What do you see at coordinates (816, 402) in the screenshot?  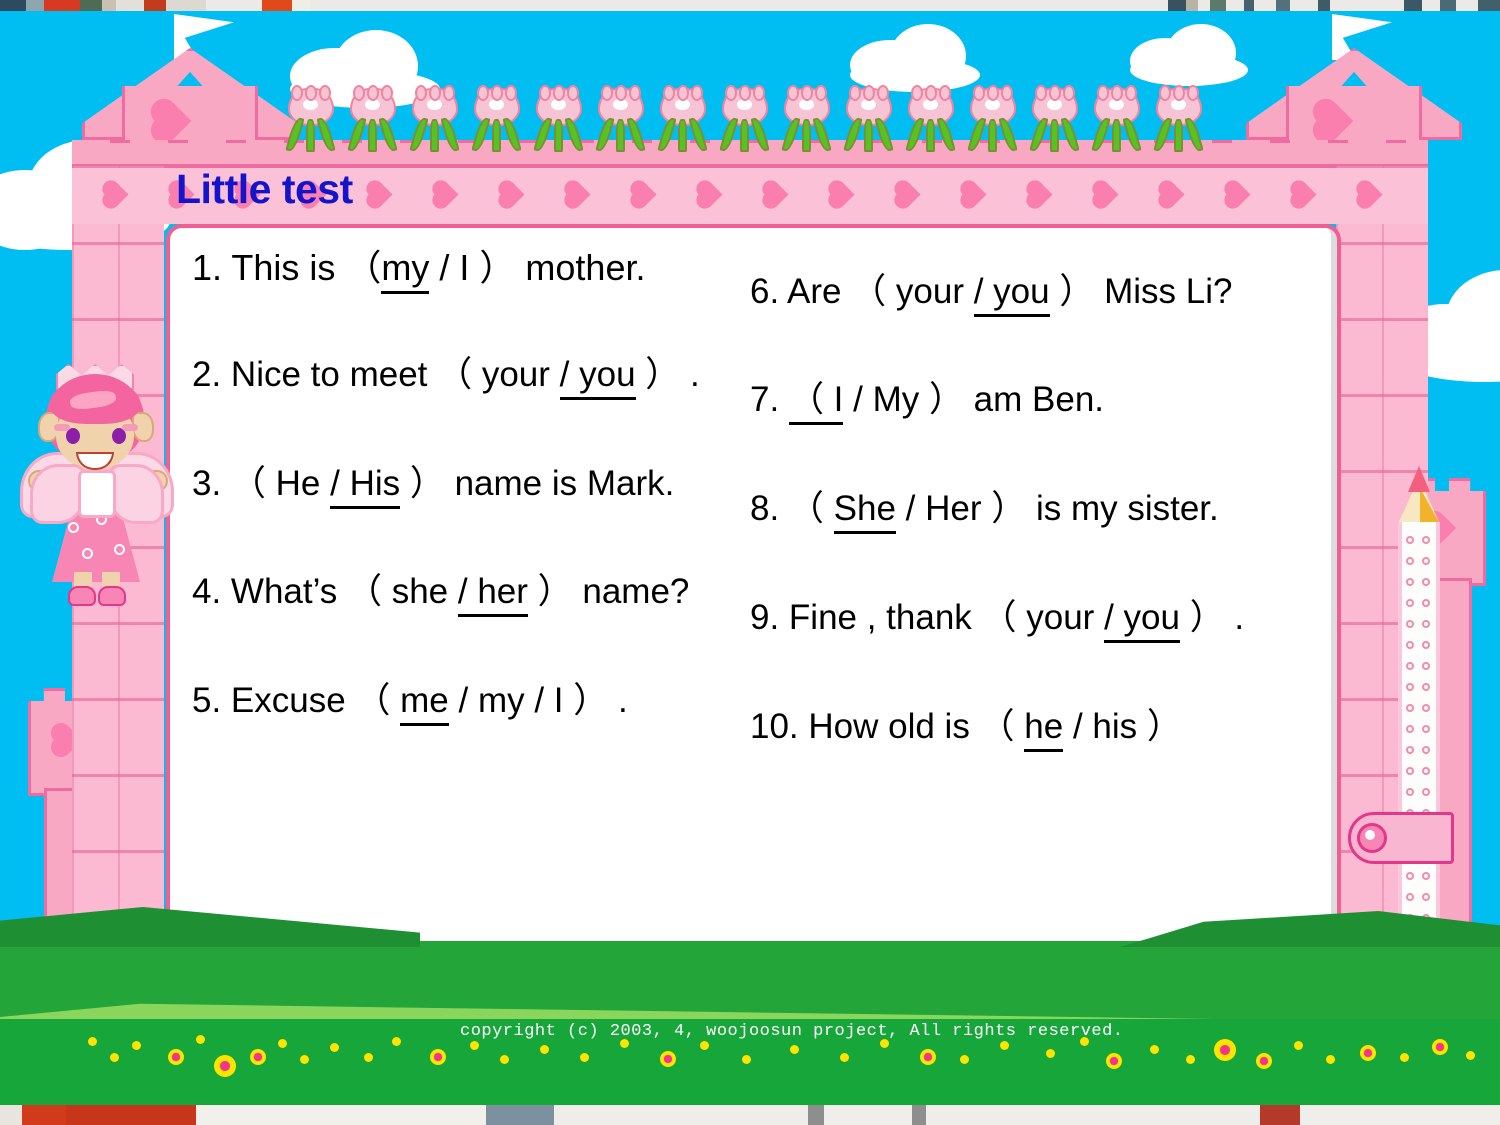 I see `answer-underlined: （ I` at bounding box center [816, 402].